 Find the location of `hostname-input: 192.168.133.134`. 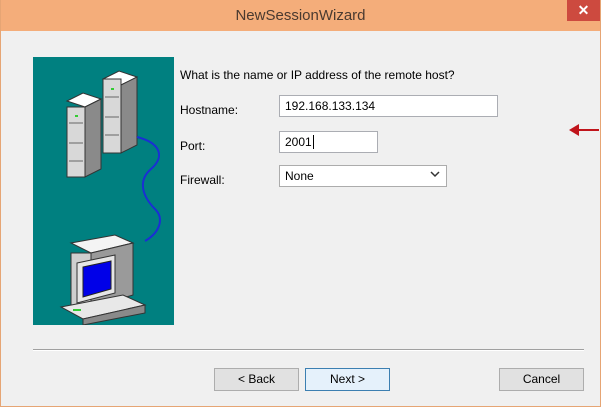

hostname-input: 192.168.133.134 is located at coordinates (388, 106).